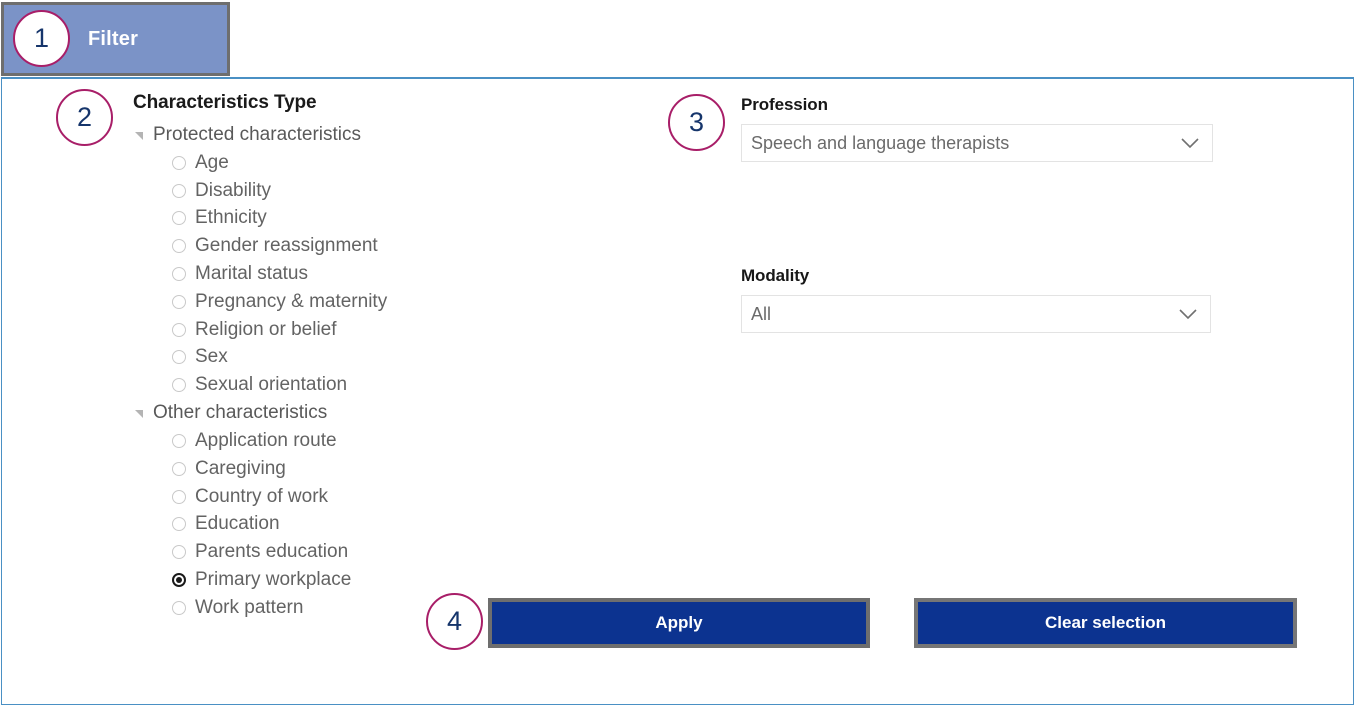  What do you see at coordinates (211, 357) in the screenshot?
I see `radio-option-label: Sex` at bounding box center [211, 357].